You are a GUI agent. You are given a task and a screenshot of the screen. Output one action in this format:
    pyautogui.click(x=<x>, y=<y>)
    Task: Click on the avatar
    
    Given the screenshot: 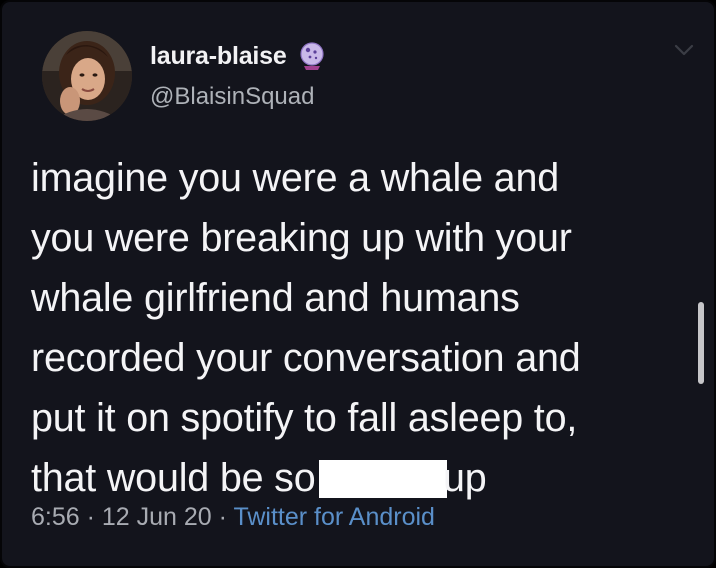 What is the action you would take?
    pyautogui.click(x=87, y=76)
    